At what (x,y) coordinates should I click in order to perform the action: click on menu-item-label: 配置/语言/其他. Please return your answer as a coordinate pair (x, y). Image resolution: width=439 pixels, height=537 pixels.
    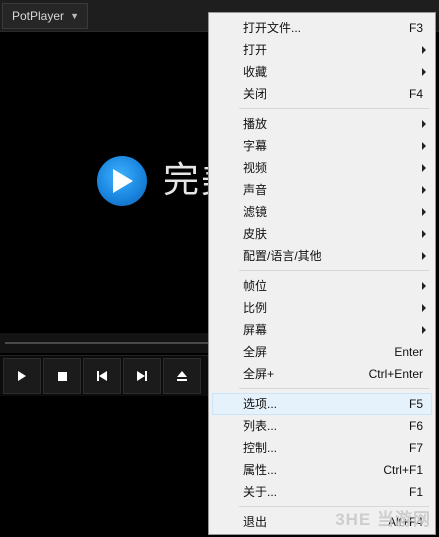
    Looking at the image, I should click on (282, 256).